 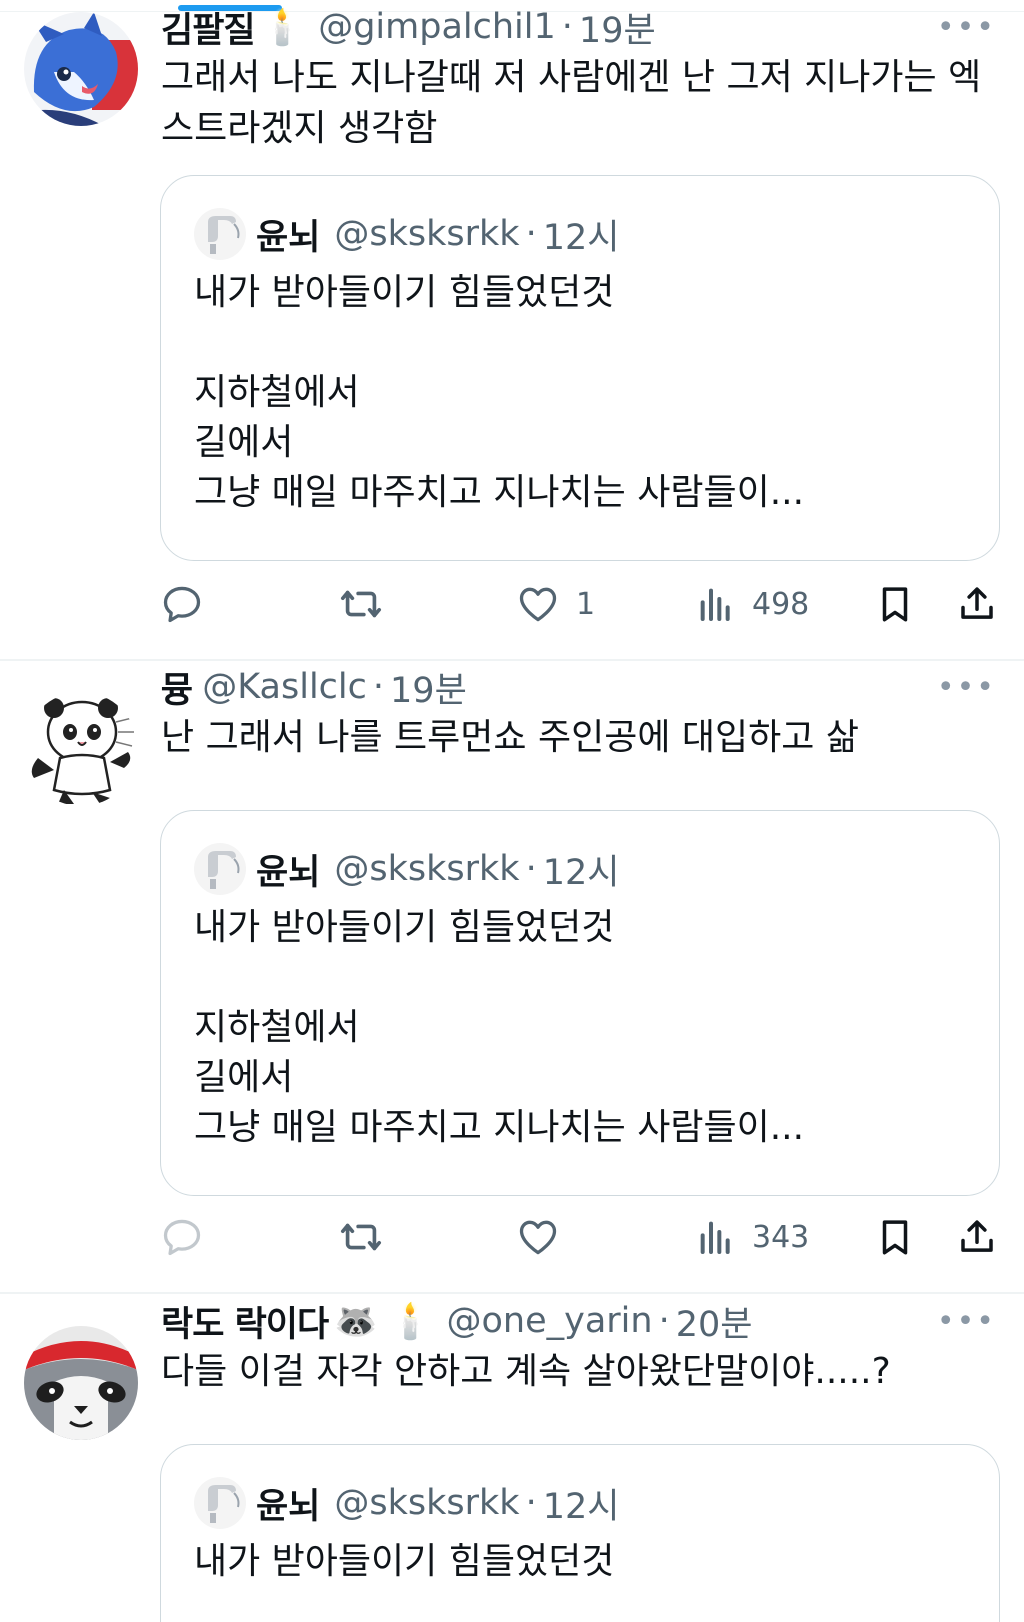 I want to click on avatar-image-panda-character, so click(x=81, y=749).